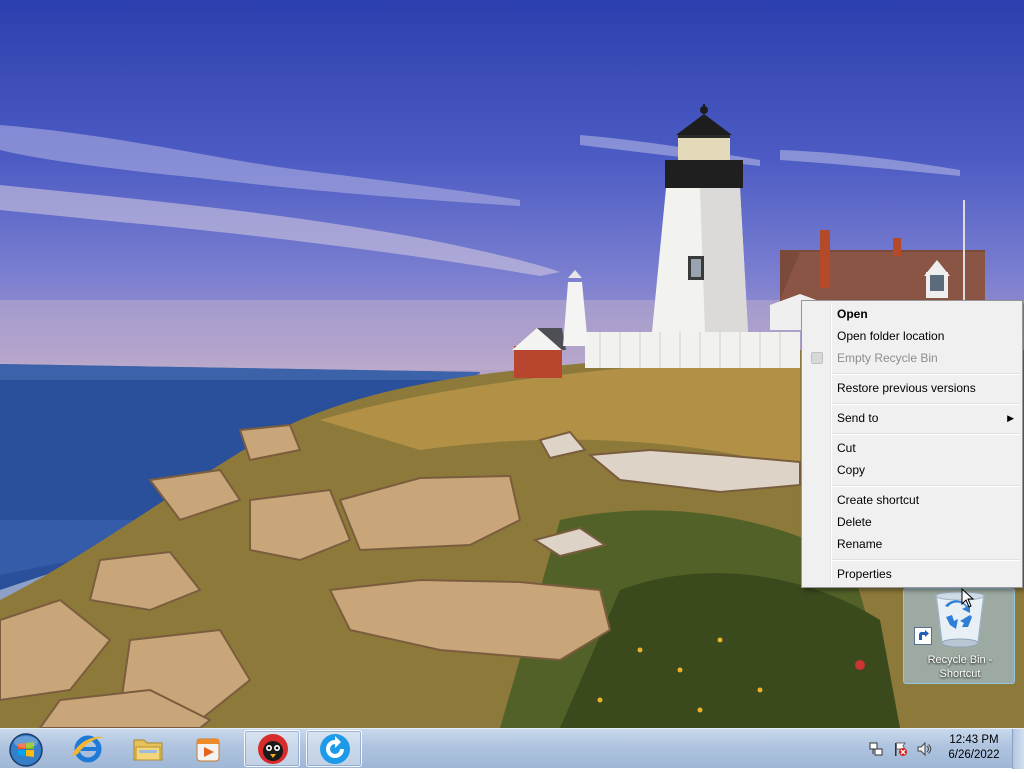 The height and width of the screenshot is (773, 1024). What do you see at coordinates (974, 740) in the screenshot?
I see `clock-time: 12:43 PM` at bounding box center [974, 740].